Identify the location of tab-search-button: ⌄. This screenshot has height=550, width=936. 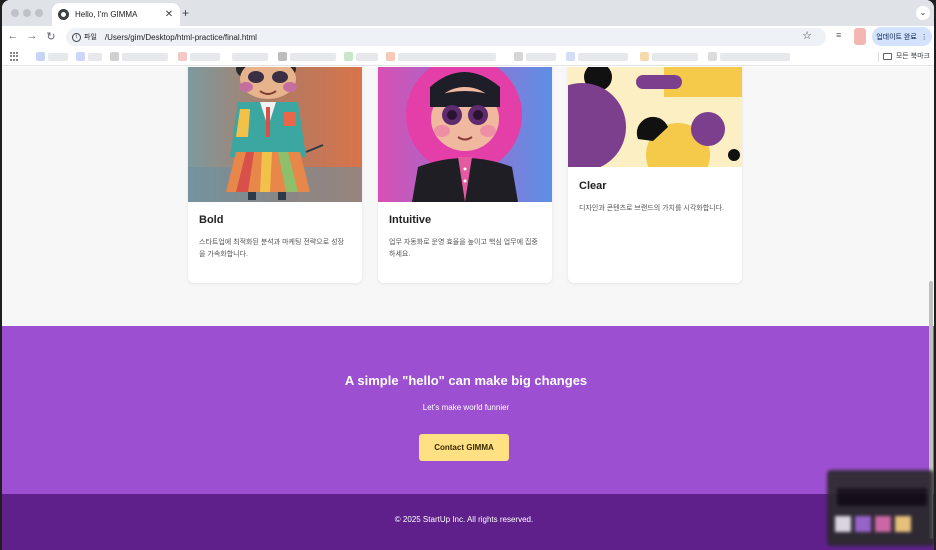
(923, 13).